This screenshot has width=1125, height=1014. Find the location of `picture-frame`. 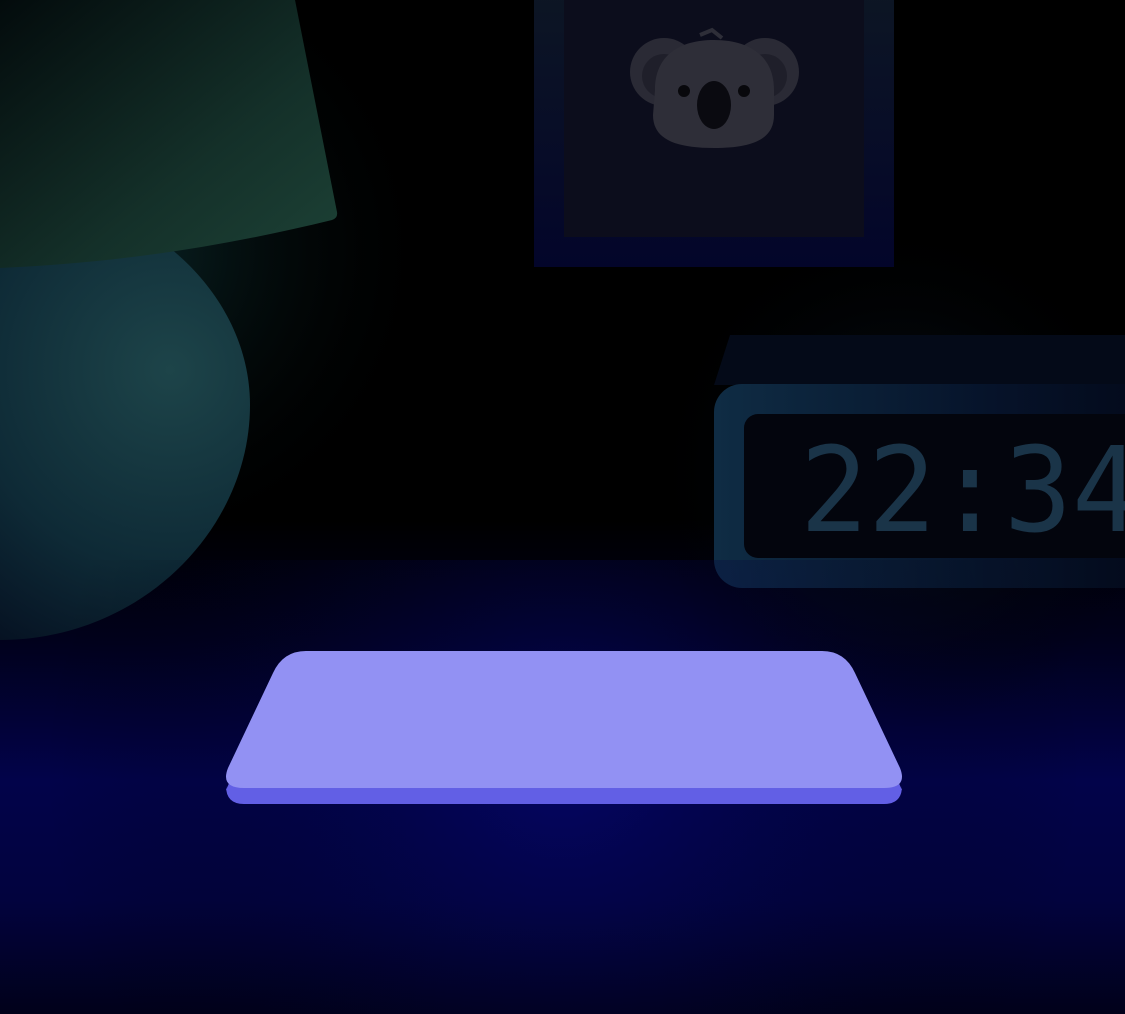

picture-frame is located at coordinates (714, 133).